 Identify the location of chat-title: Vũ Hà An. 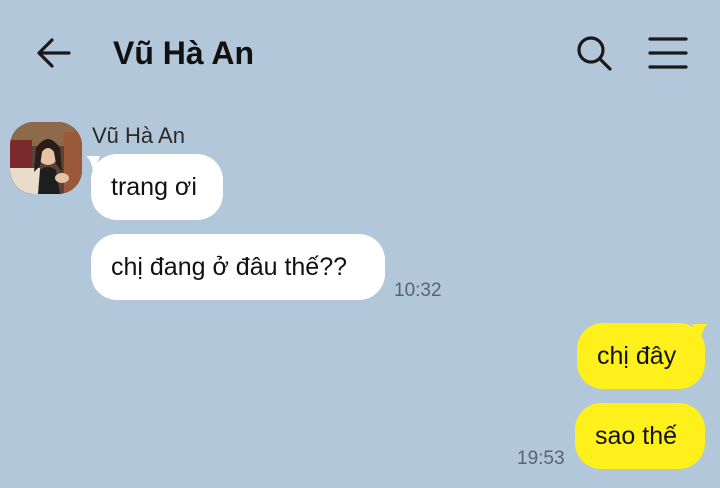
(184, 53).